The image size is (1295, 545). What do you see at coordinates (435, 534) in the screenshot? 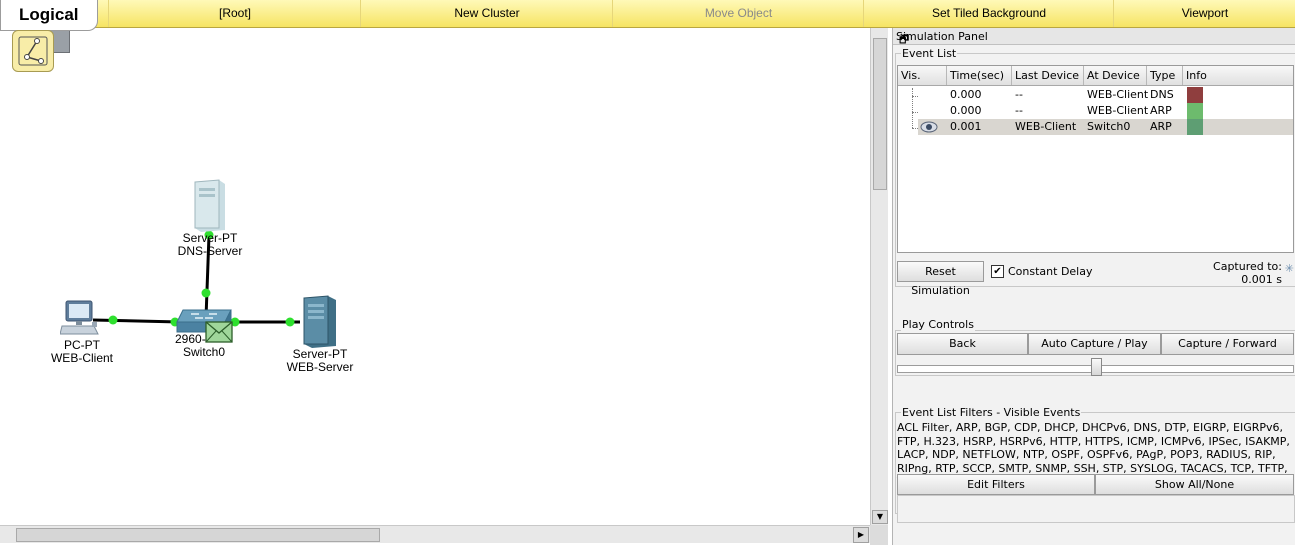
I see `workspace-horizontal-scrollbar: ▶` at bounding box center [435, 534].